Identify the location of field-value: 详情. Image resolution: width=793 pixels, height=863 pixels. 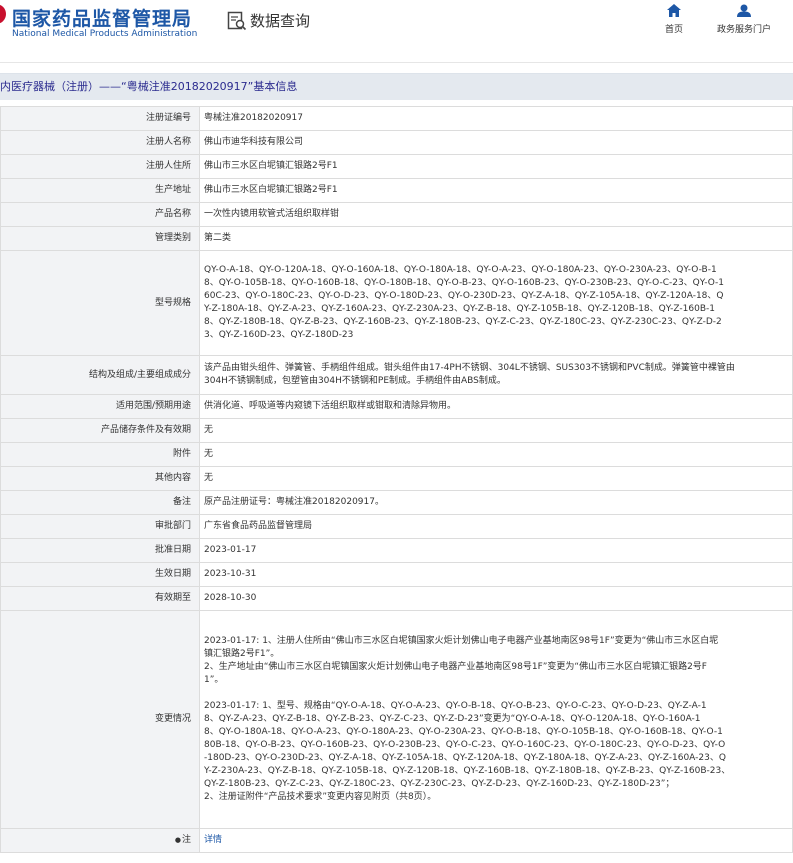
(496, 840).